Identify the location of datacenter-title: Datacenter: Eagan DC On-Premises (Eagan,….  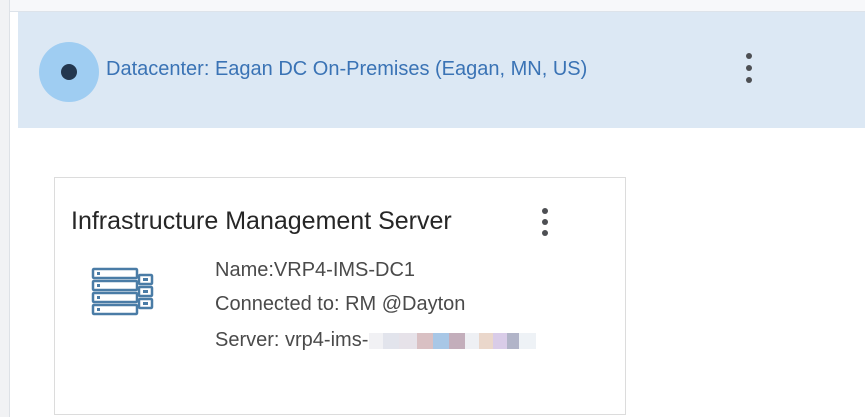
(346, 69).